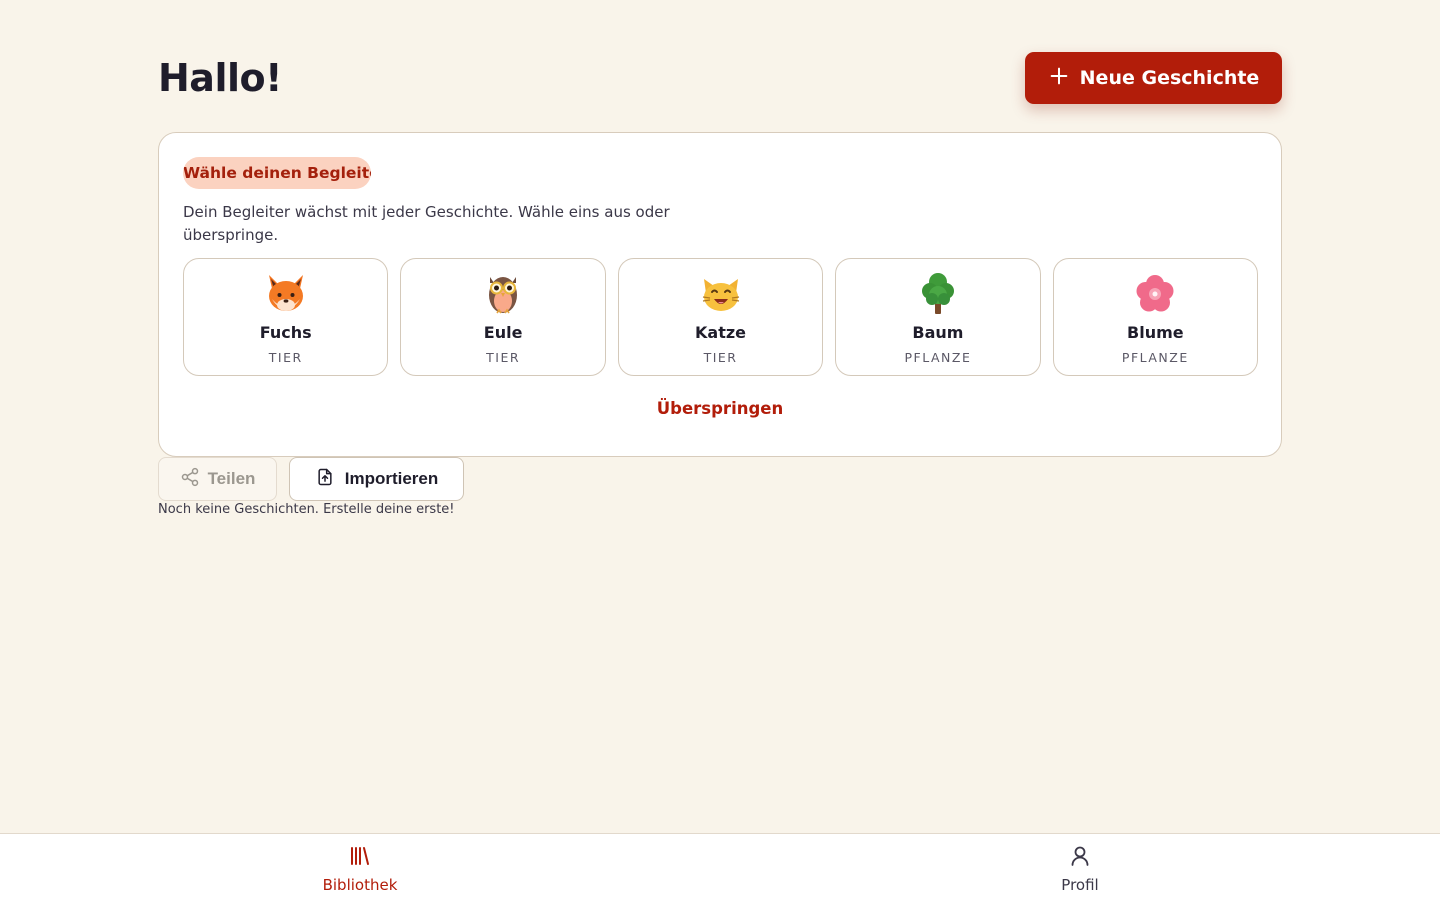 The image size is (1440, 900). Describe the element at coordinates (1169, 78) in the screenshot. I see `new-story-label: Neue Geschichte` at that location.